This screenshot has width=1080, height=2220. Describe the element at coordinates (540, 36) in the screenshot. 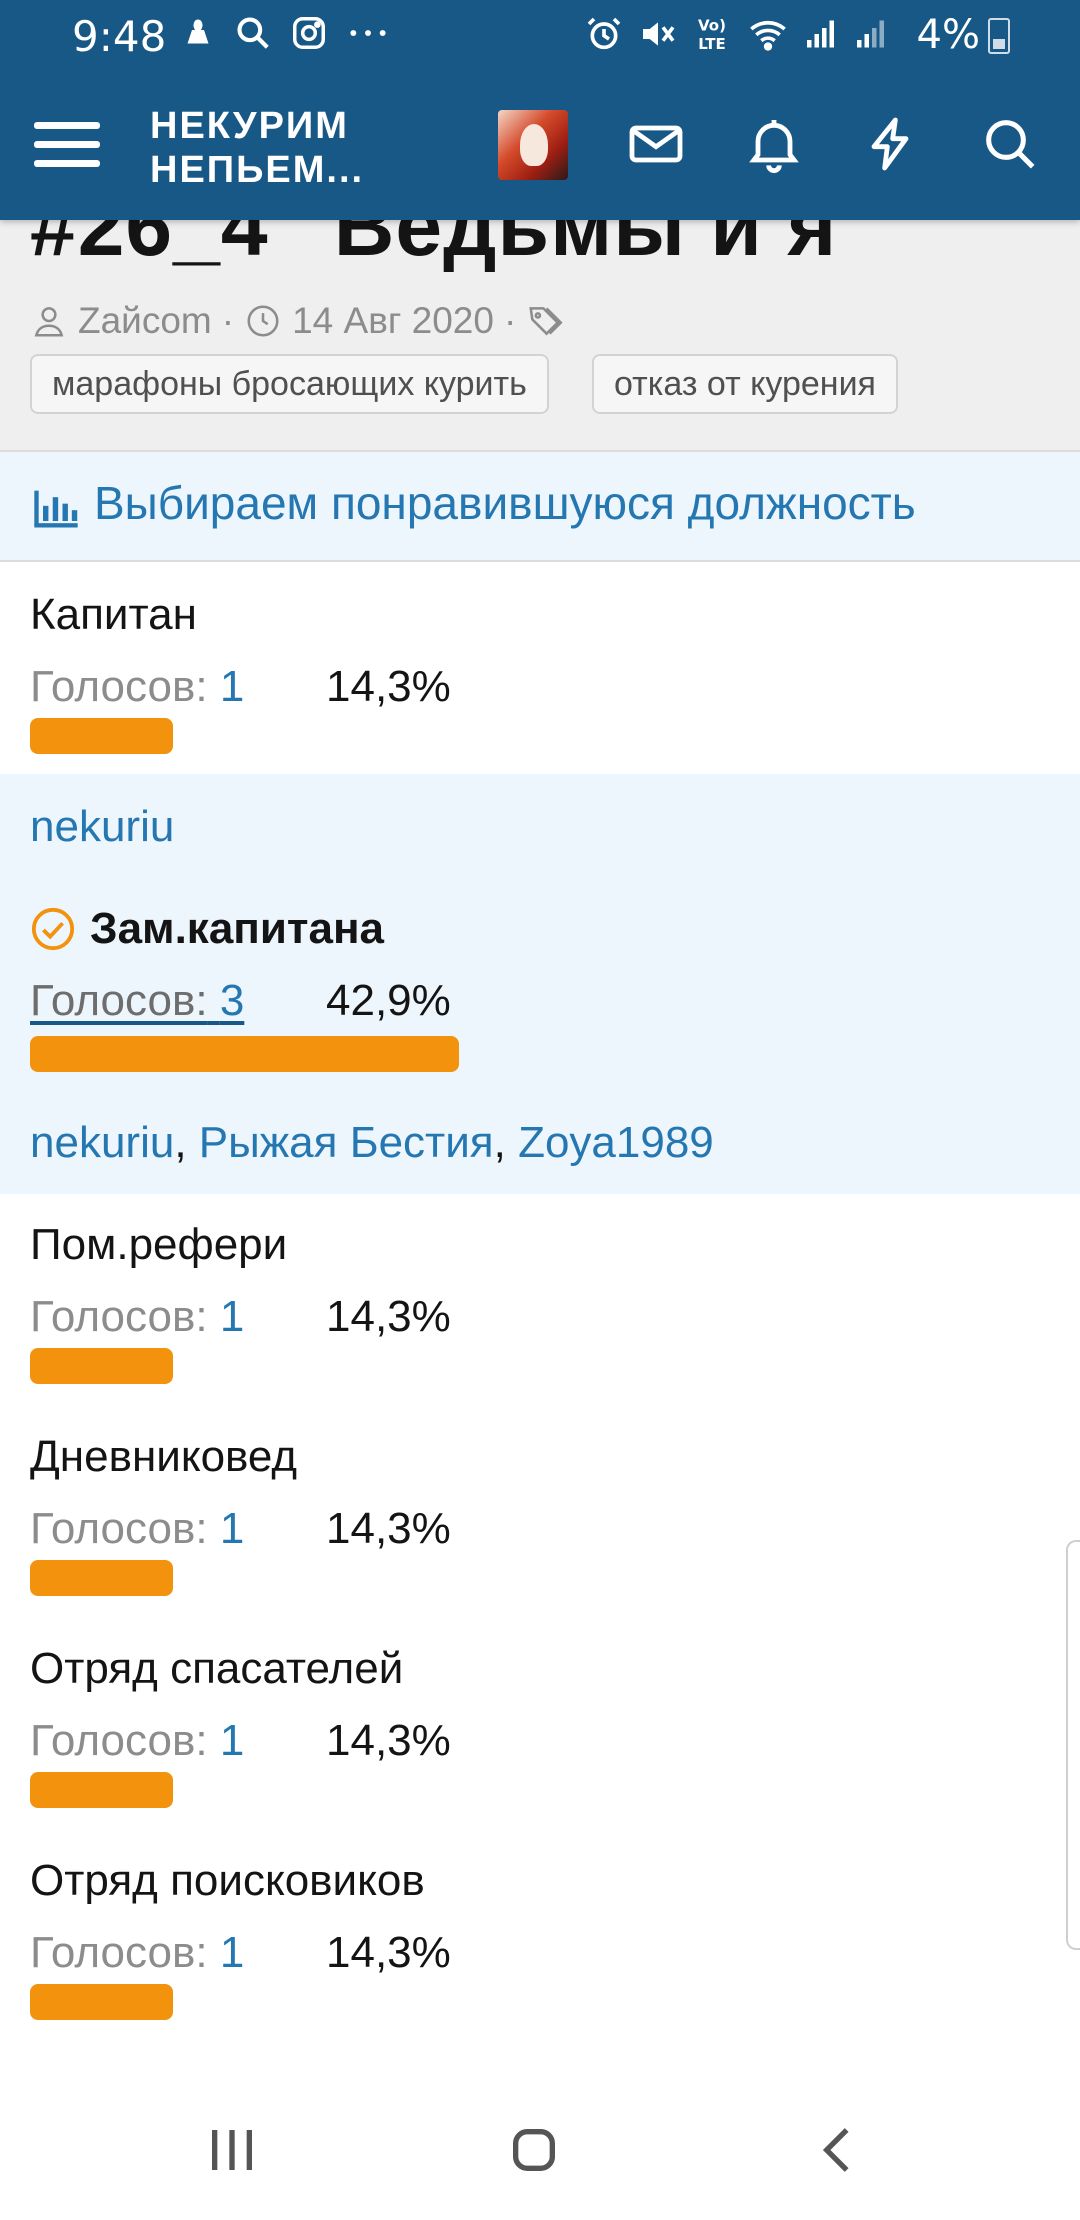

I see `status-bar: 9:48 Vo) LTE 4%` at that location.